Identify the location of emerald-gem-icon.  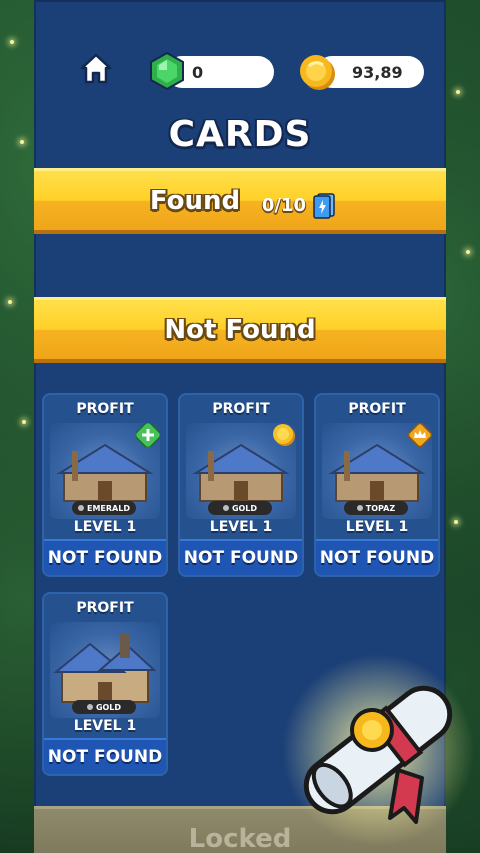
(167, 71).